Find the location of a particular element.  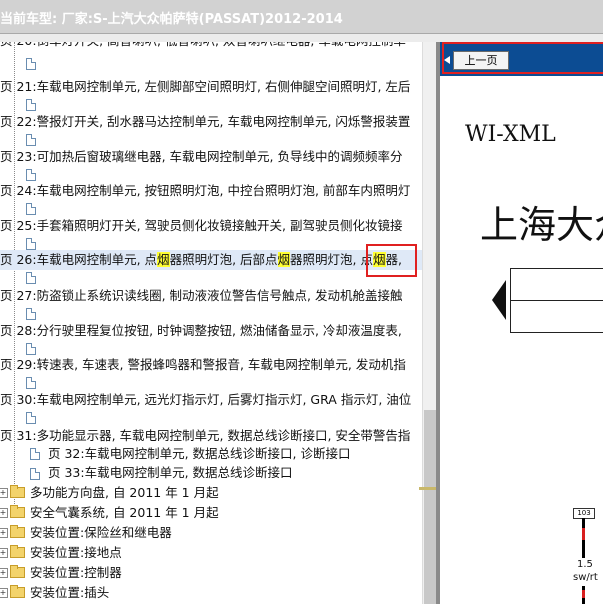

tree-folder-ground-points: + 安装位置:接地点 is located at coordinates (210, 553).